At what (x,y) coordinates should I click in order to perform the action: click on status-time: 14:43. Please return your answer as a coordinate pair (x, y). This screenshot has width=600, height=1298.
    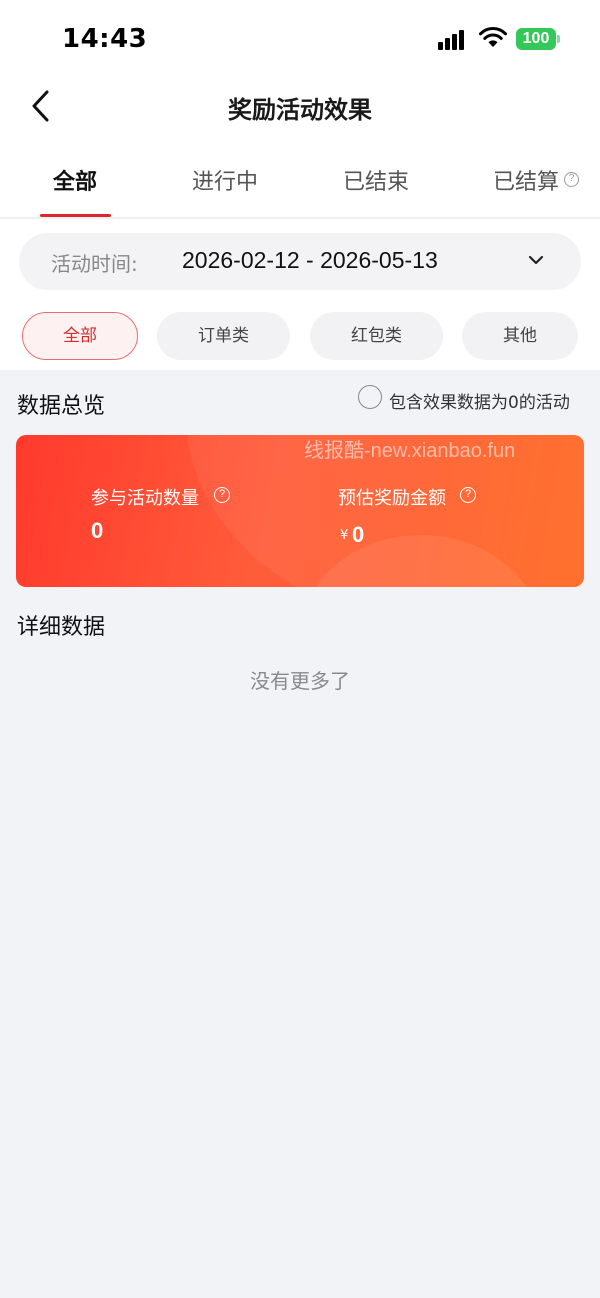
    Looking at the image, I should click on (105, 39).